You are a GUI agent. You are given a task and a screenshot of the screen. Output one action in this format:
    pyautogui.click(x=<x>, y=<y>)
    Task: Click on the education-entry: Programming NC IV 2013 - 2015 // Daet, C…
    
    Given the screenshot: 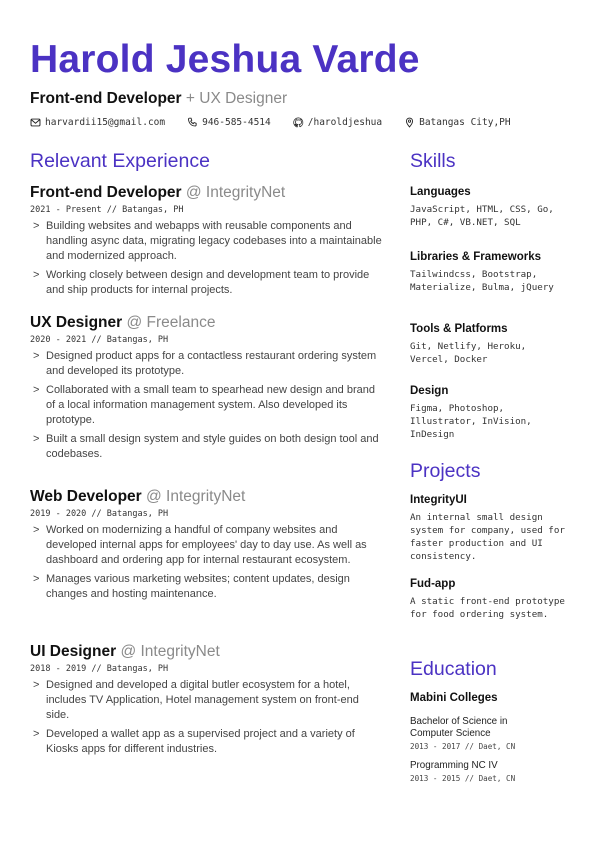 What is the action you would take?
    pyautogui.click(x=490, y=771)
    